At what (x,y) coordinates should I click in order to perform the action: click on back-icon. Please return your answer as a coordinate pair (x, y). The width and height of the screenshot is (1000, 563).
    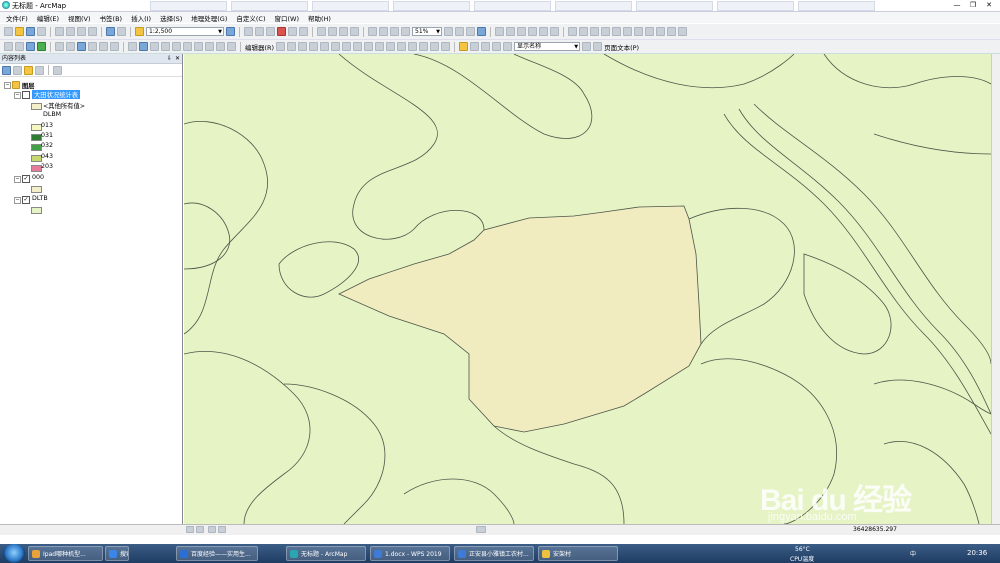
    Looking at the image, I should click on (81, 46).